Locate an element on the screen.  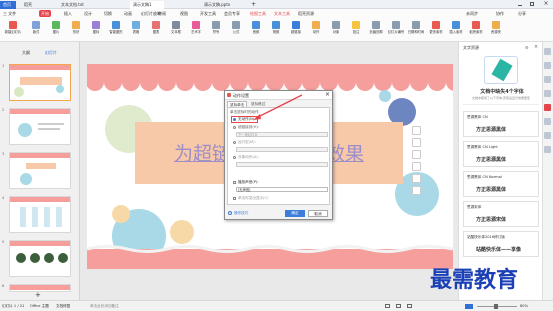
radio-hyperlink is located at coordinates (234, 127).